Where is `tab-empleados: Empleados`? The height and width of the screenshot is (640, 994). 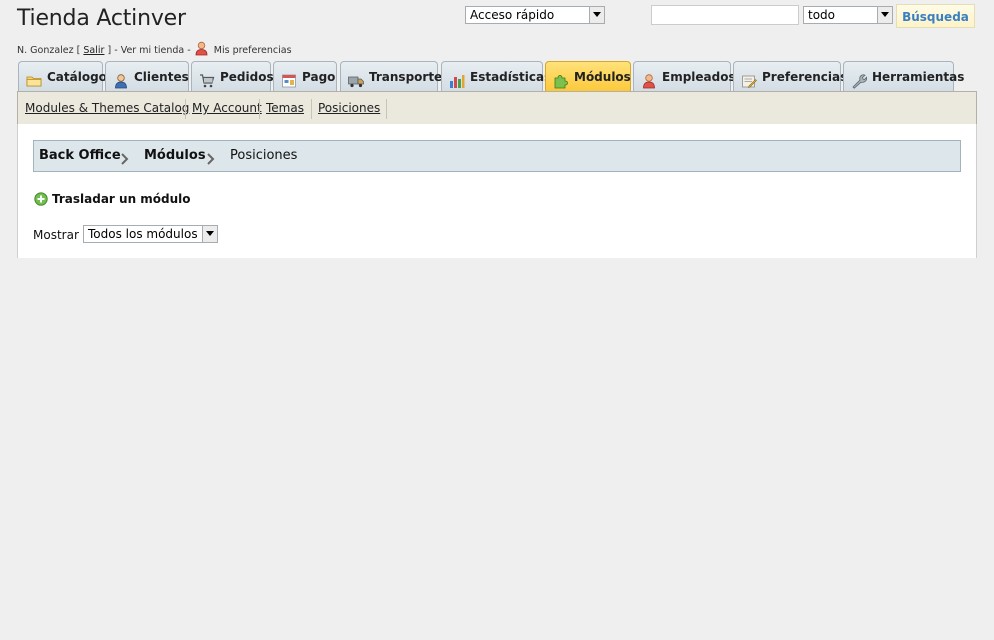
tab-empleados: Empleados is located at coordinates (684, 76).